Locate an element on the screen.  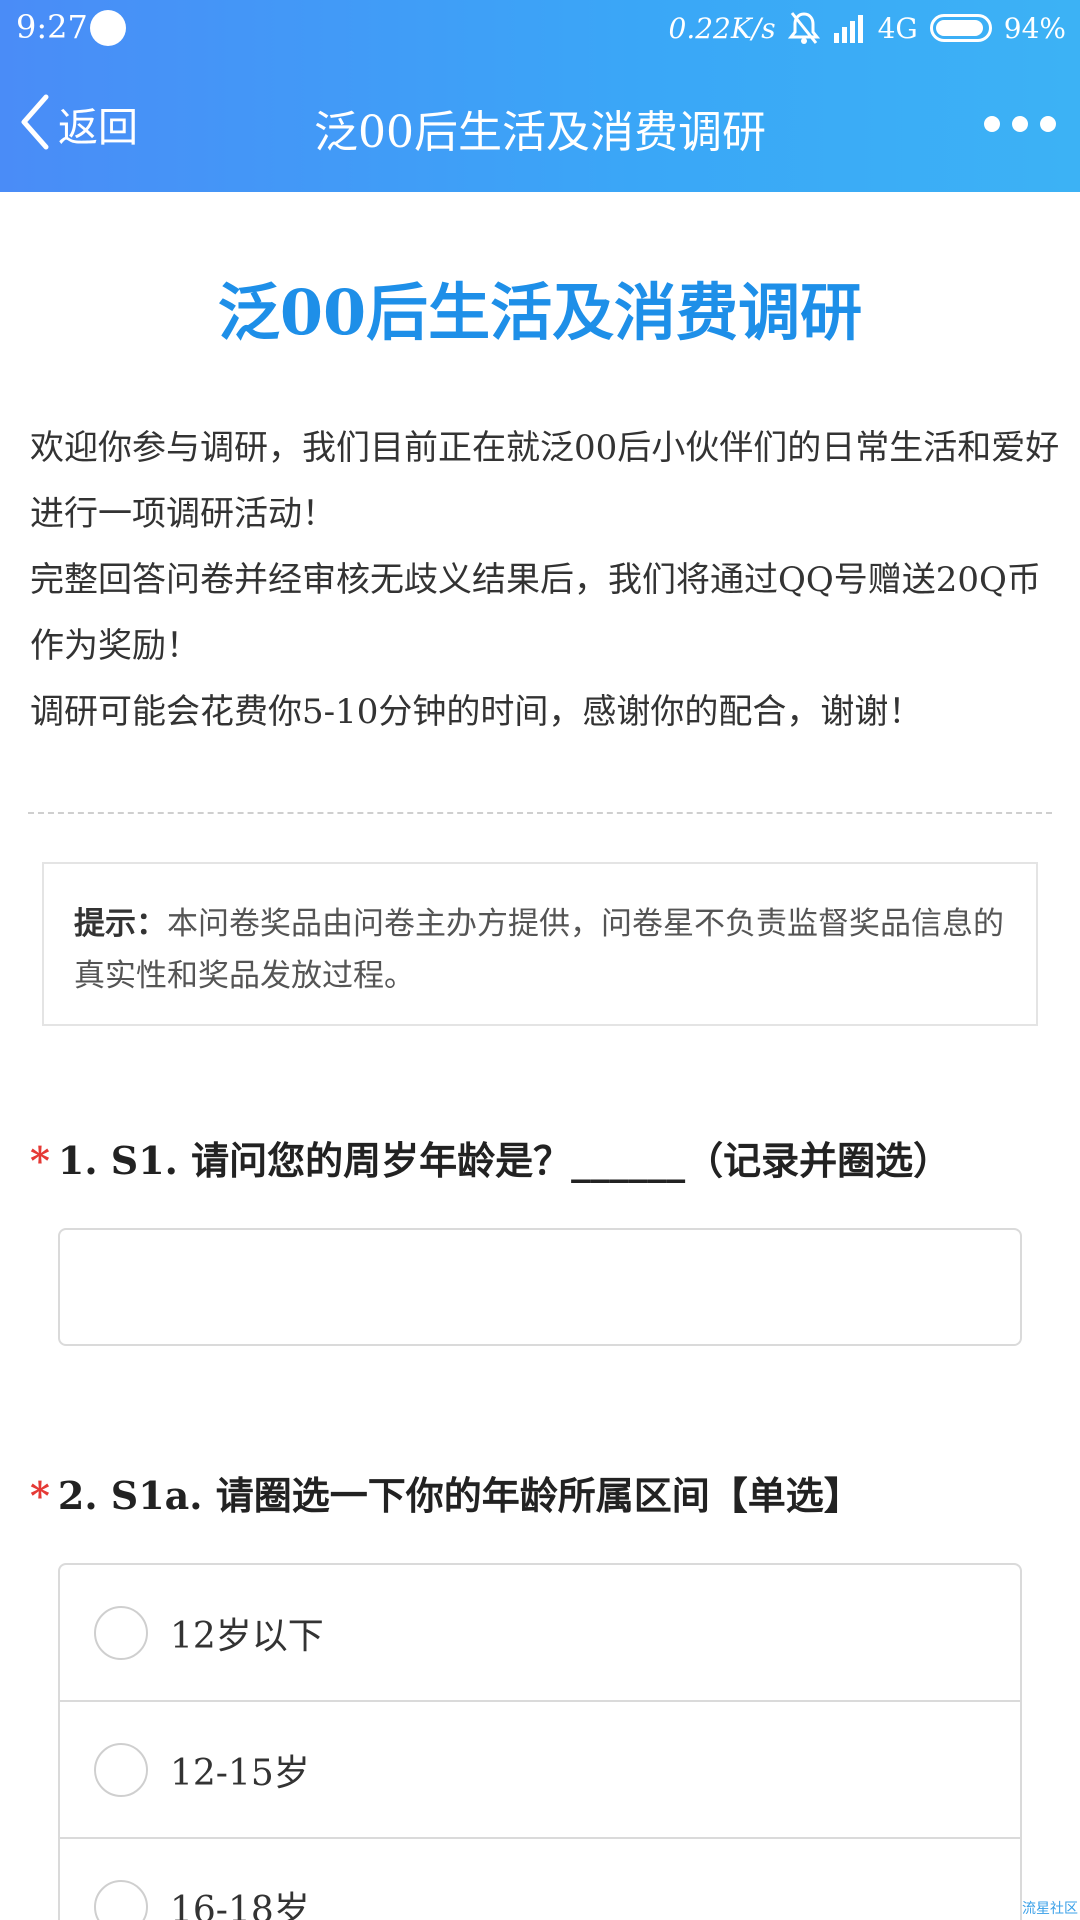
intro-paragraph: 欢迎你参与调研，我们目前正在就泛00后小伙伴们的日常生活和爱好进行一项调研活动！ is located at coordinates (545, 481).